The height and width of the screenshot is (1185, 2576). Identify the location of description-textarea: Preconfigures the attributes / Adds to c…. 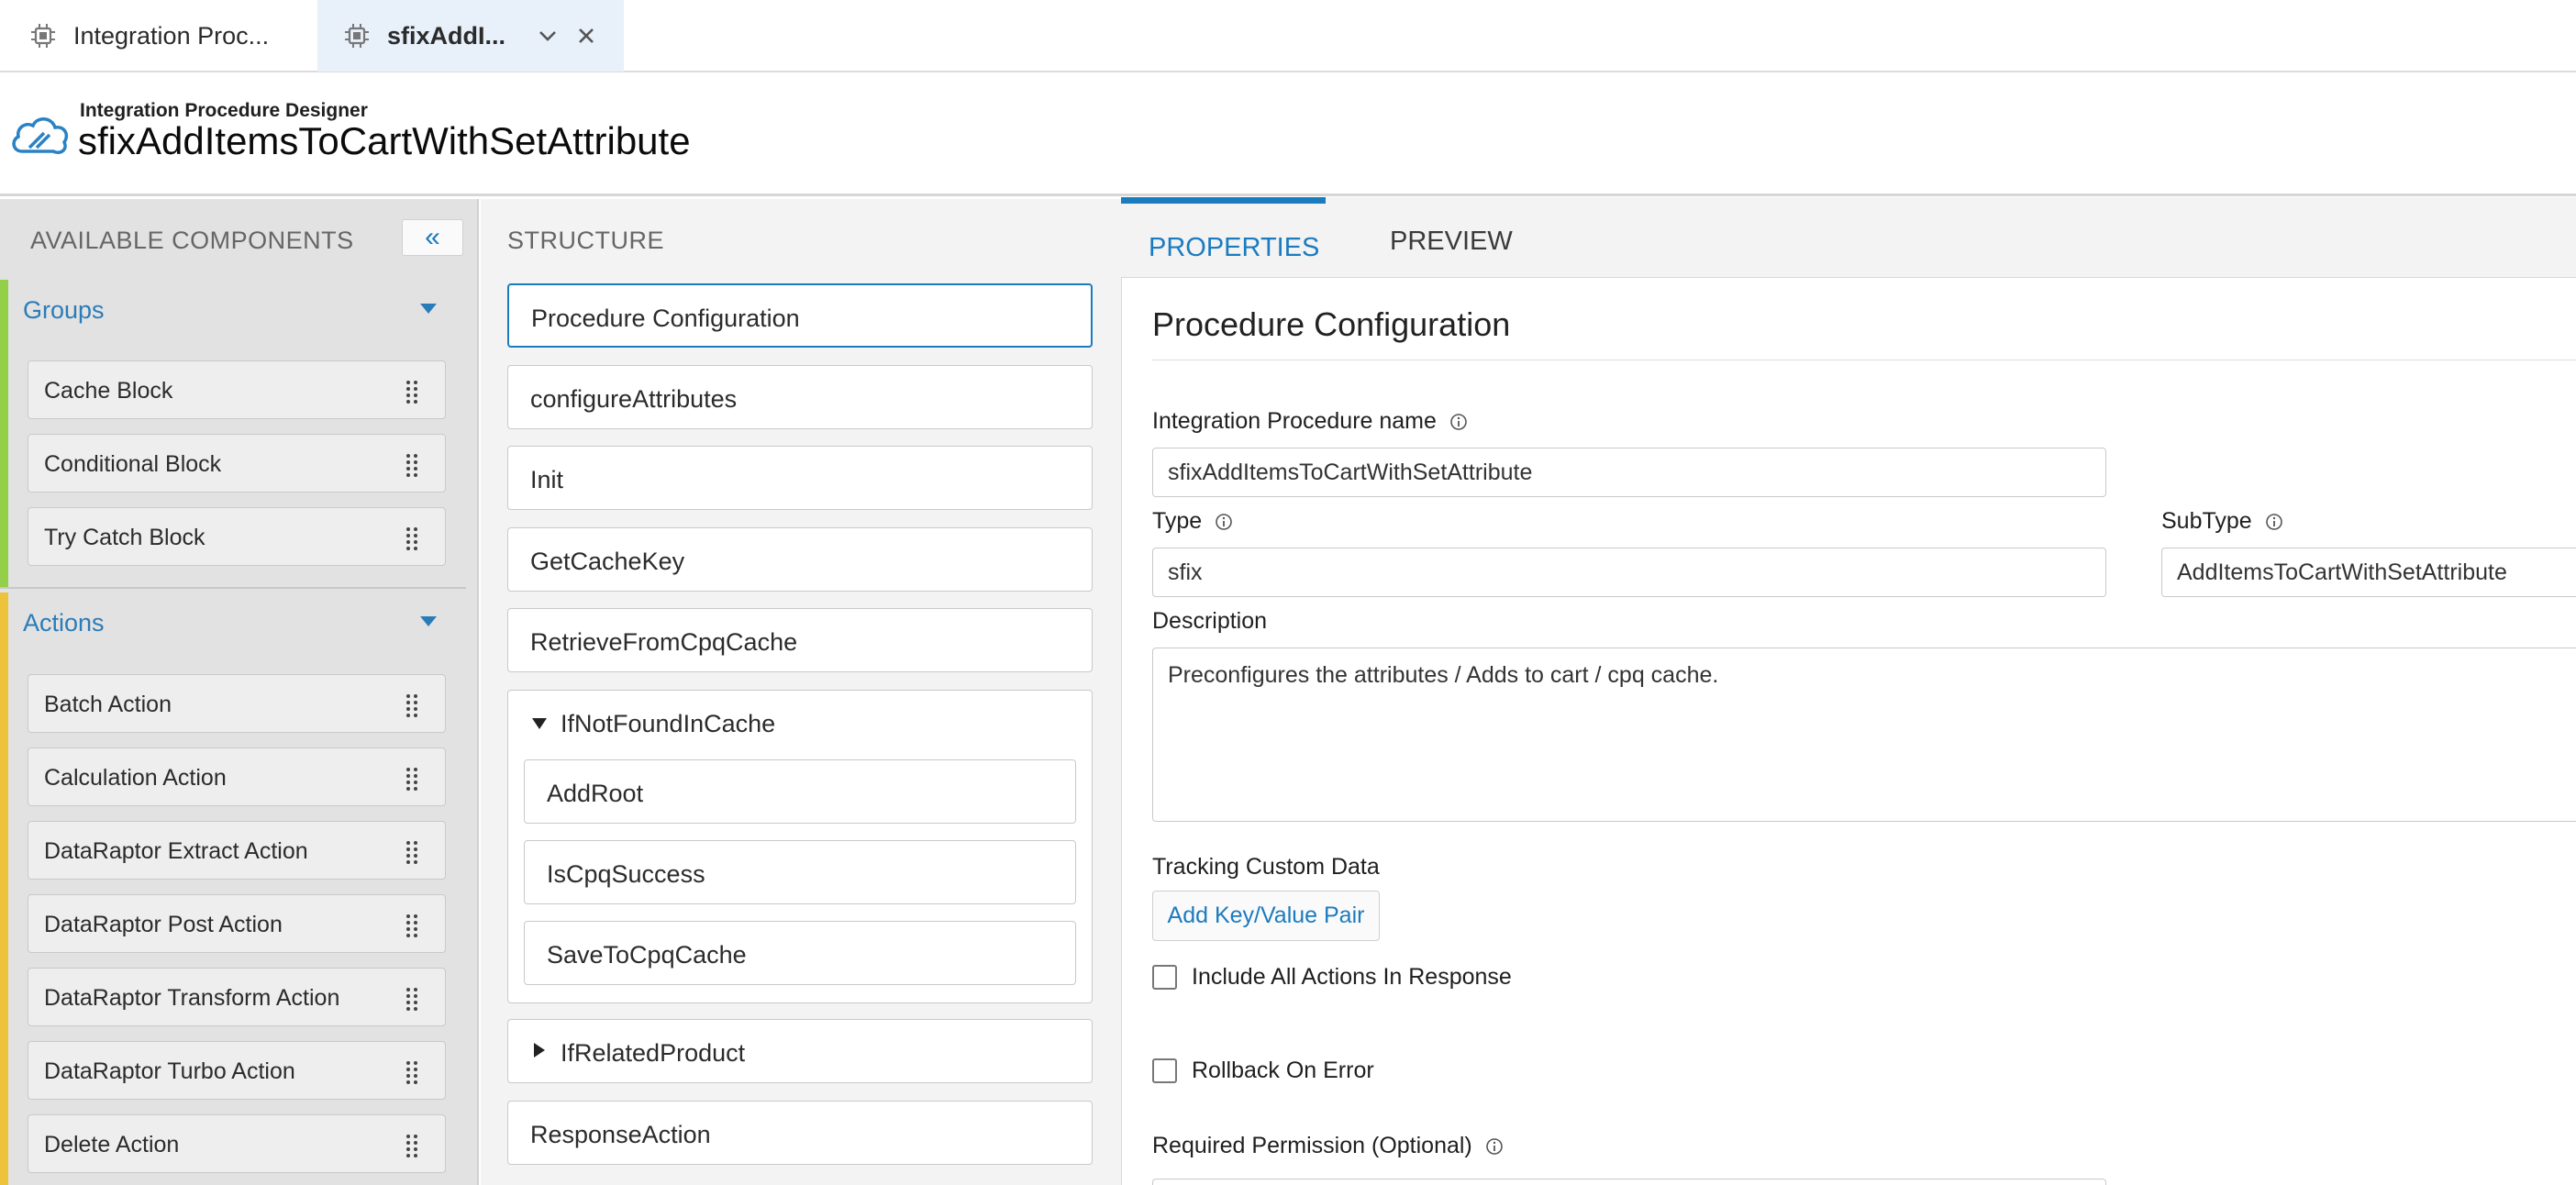
(1864, 735).